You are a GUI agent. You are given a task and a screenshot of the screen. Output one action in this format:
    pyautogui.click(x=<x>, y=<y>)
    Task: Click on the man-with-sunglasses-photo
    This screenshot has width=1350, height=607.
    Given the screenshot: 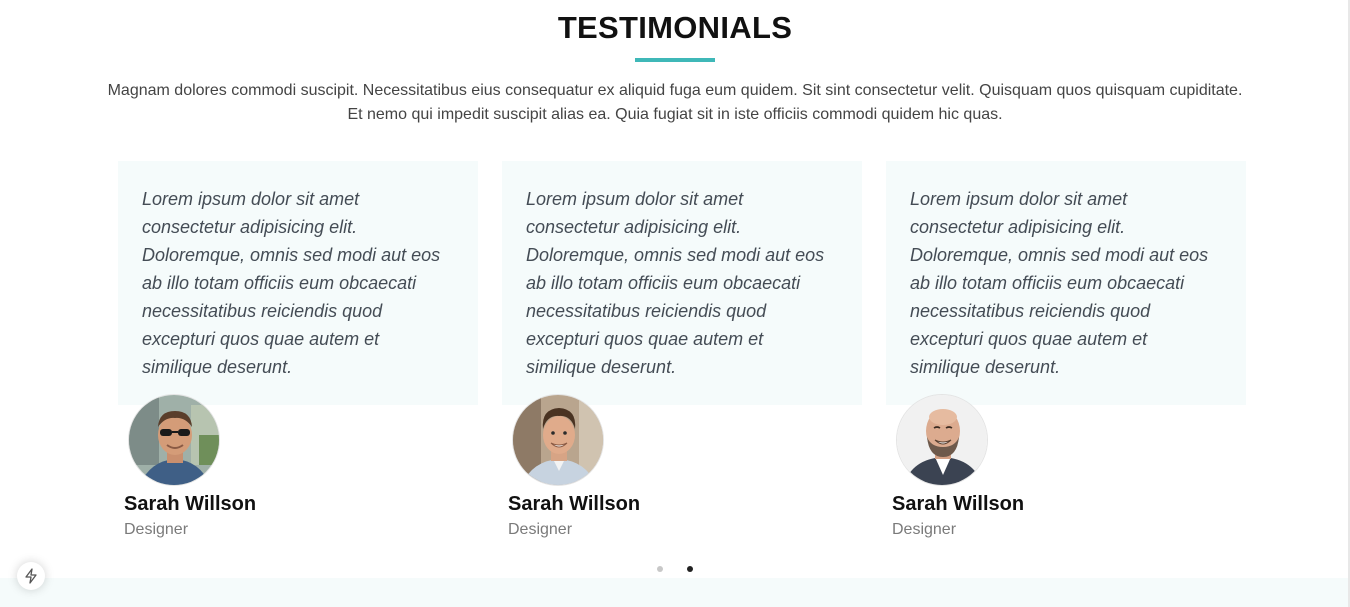 What is the action you would take?
    pyautogui.click(x=174, y=440)
    